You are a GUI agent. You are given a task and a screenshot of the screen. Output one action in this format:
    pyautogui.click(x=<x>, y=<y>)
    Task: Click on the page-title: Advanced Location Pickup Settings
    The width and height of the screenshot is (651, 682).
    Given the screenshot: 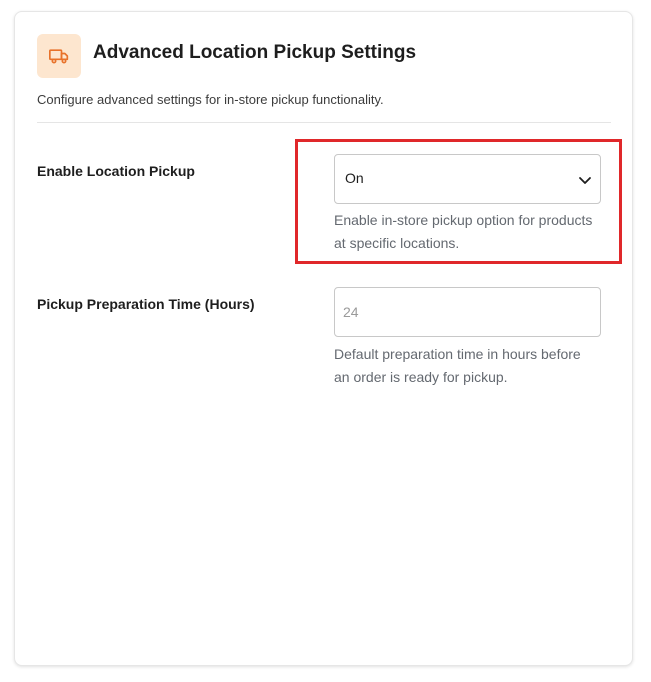 What is the action you would take?
    pyautogui.click(x=255, y=52)
    